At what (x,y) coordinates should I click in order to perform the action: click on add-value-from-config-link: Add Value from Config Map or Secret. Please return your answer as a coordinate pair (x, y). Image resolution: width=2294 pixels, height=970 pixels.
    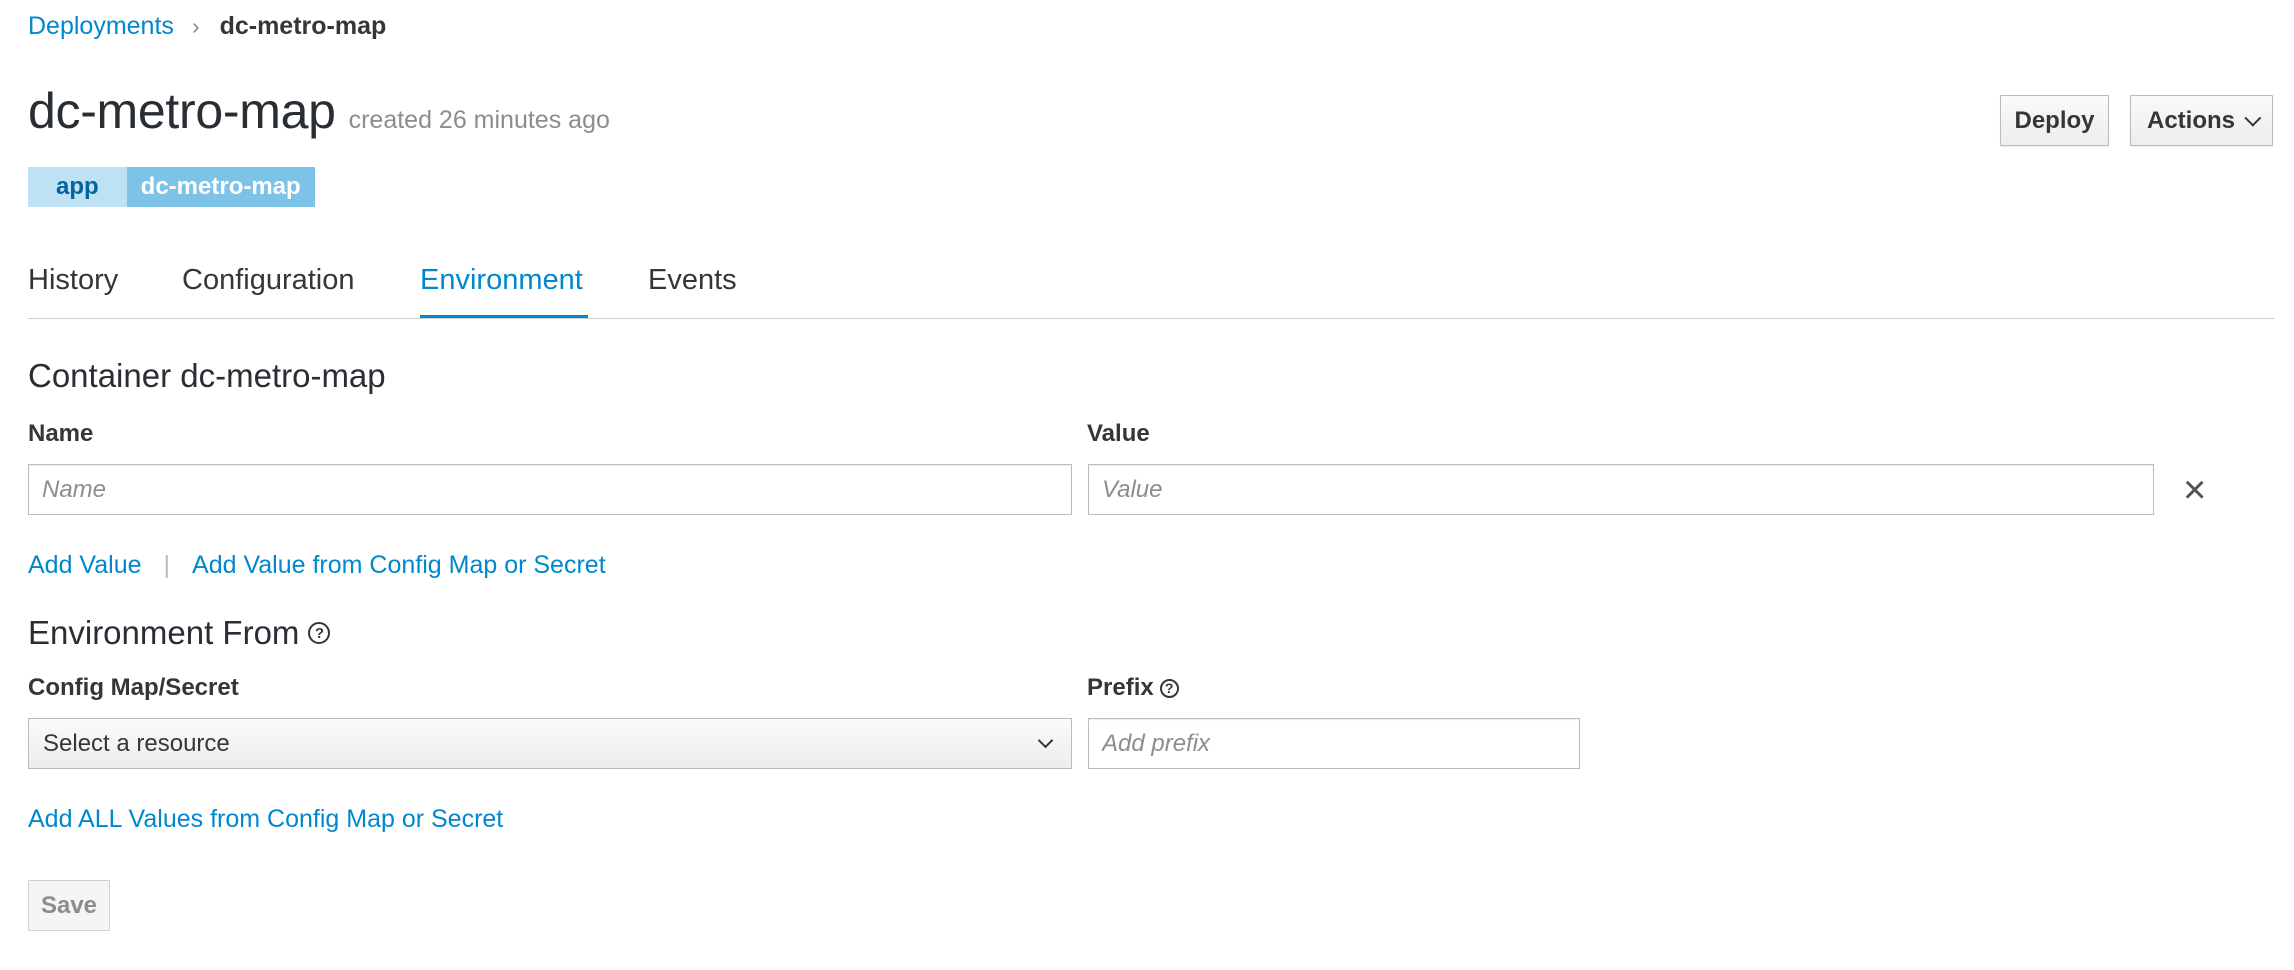
    Looking at the image, I should click on (399, 565).